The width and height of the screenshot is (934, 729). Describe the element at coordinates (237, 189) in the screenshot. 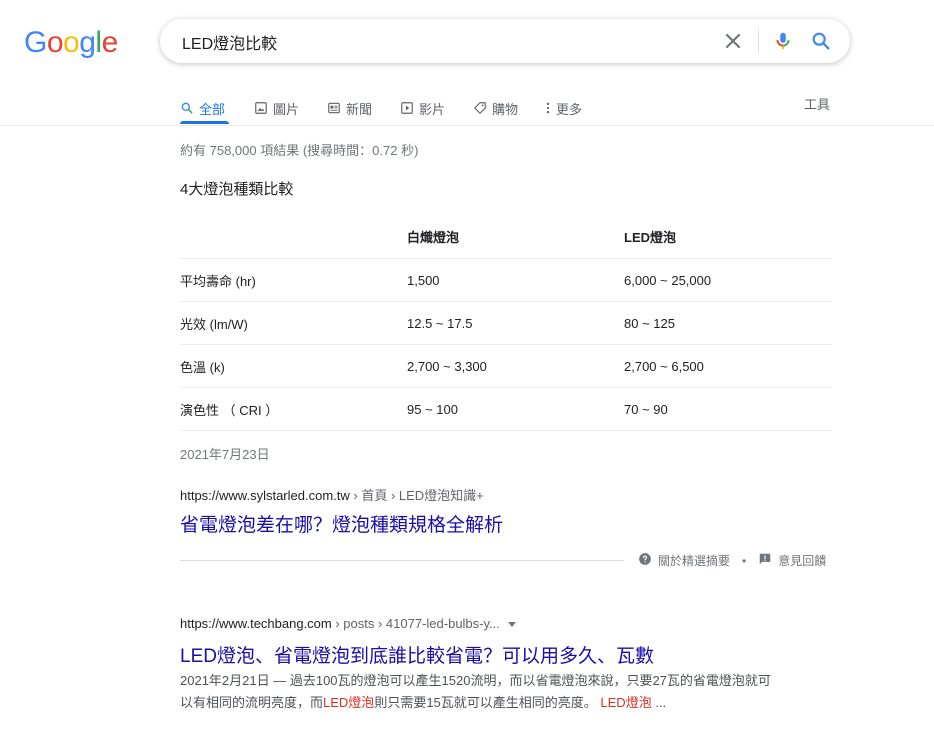

I see `snippet-title: 4大燈泡種類比較` at that location.